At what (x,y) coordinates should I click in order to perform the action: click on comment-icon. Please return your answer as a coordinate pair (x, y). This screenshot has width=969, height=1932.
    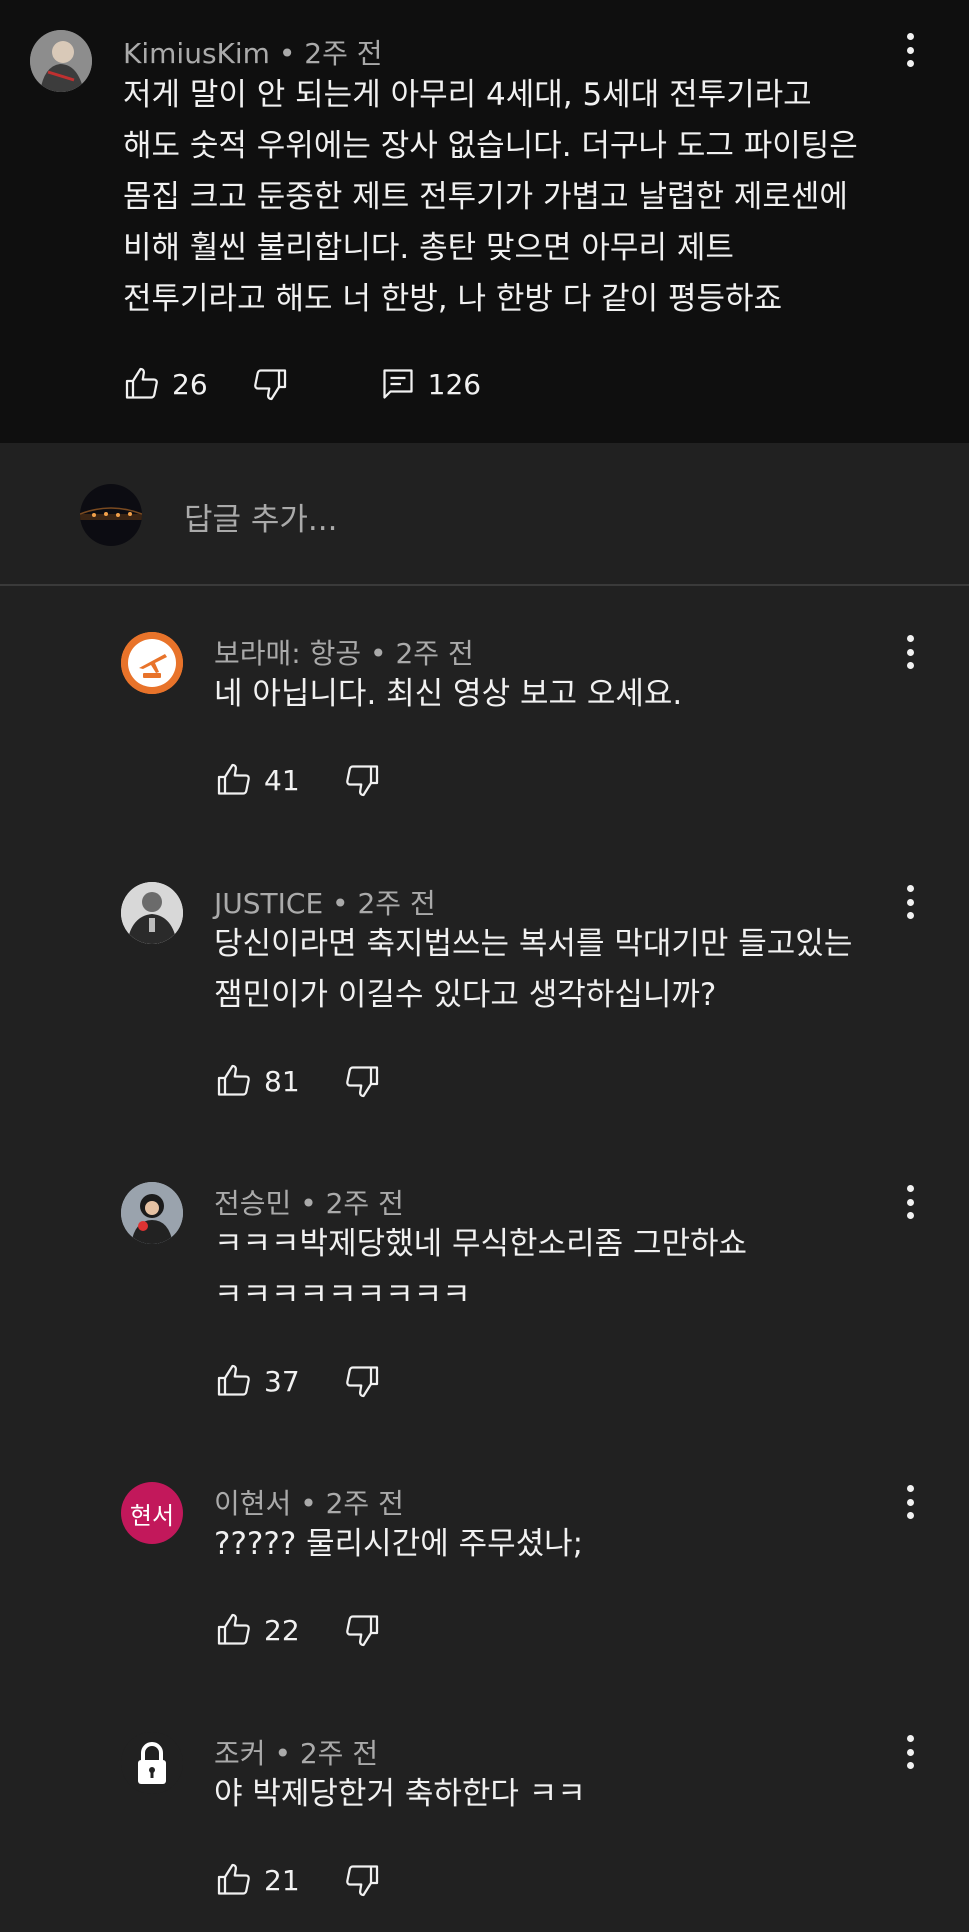
    Looking at the image, I should click on (398, 384).